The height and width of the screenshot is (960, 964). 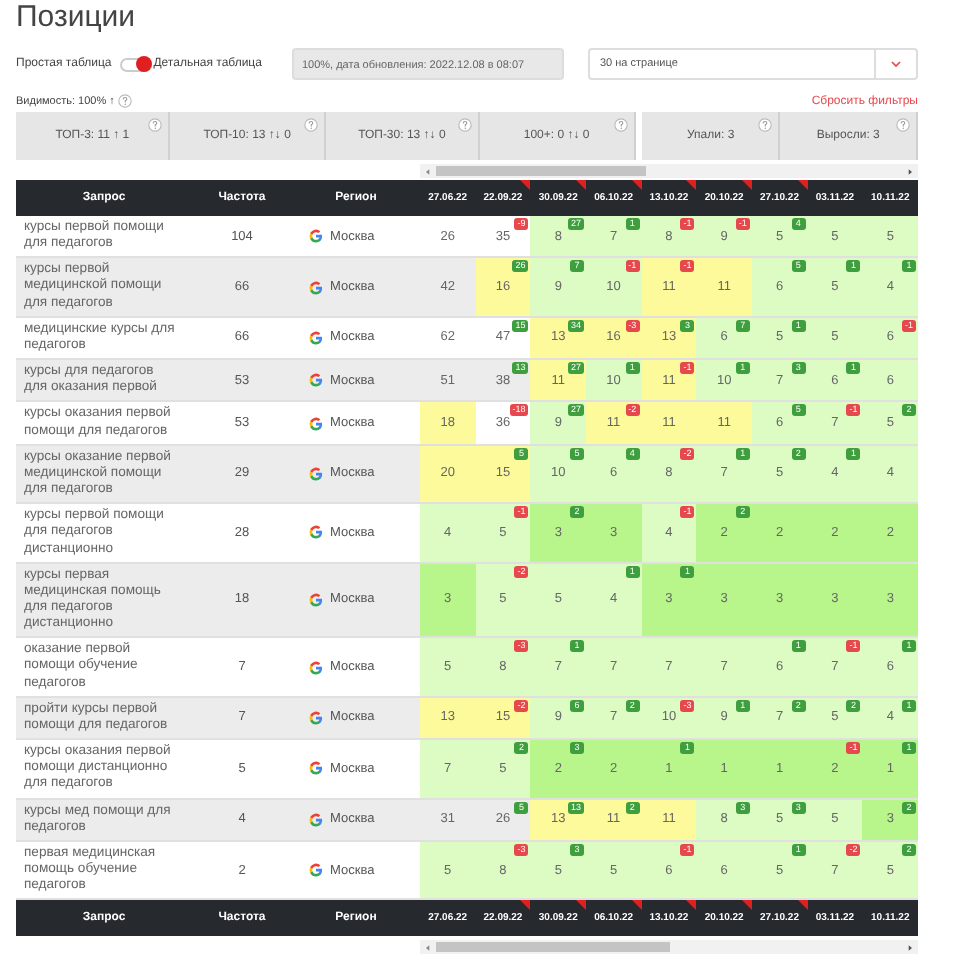 I want to click on scroll-left-icon, so click(x=428, y=171).